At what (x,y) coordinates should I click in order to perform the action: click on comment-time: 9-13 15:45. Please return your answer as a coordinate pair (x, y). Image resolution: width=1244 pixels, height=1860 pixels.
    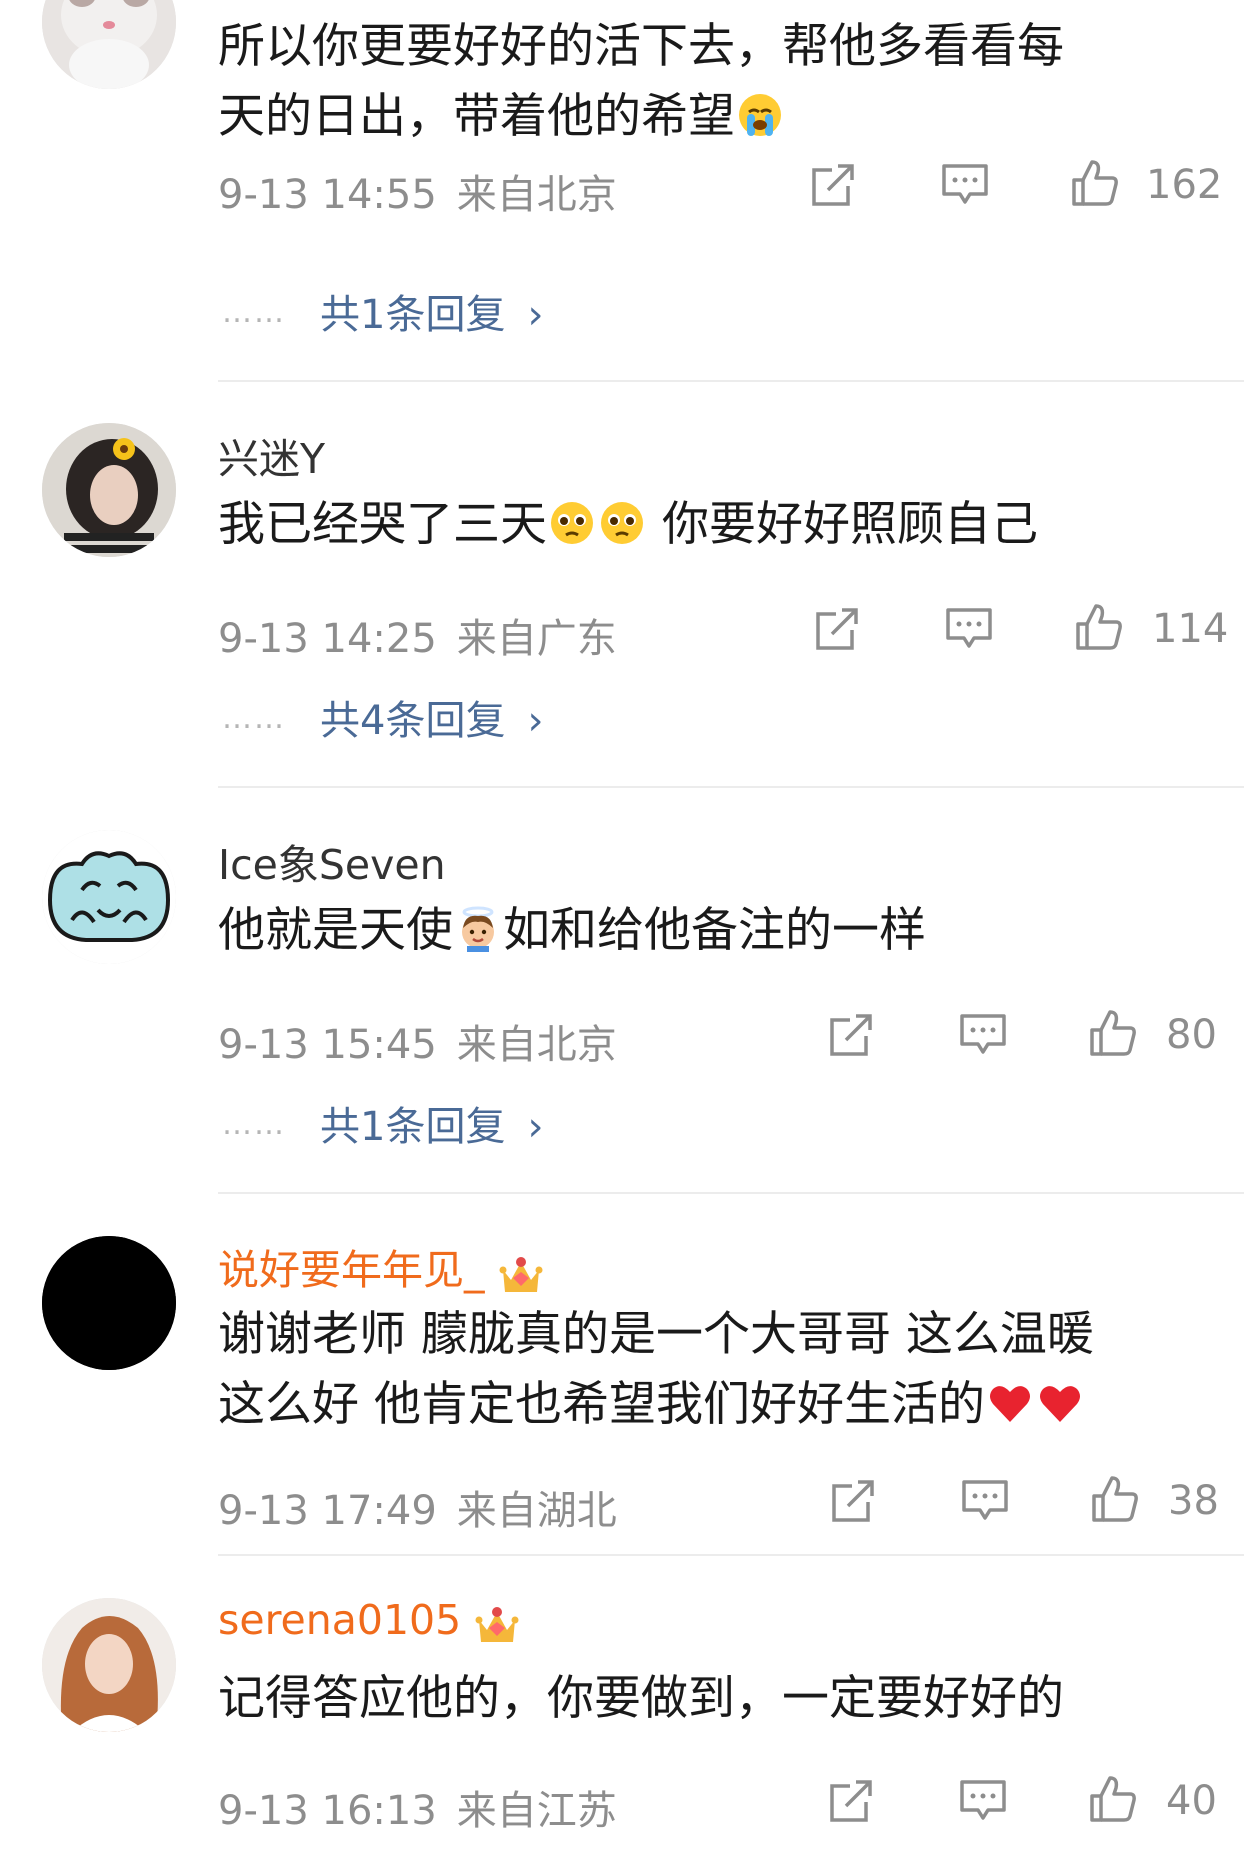
    Looking at the image, I should click on (327, 1045).